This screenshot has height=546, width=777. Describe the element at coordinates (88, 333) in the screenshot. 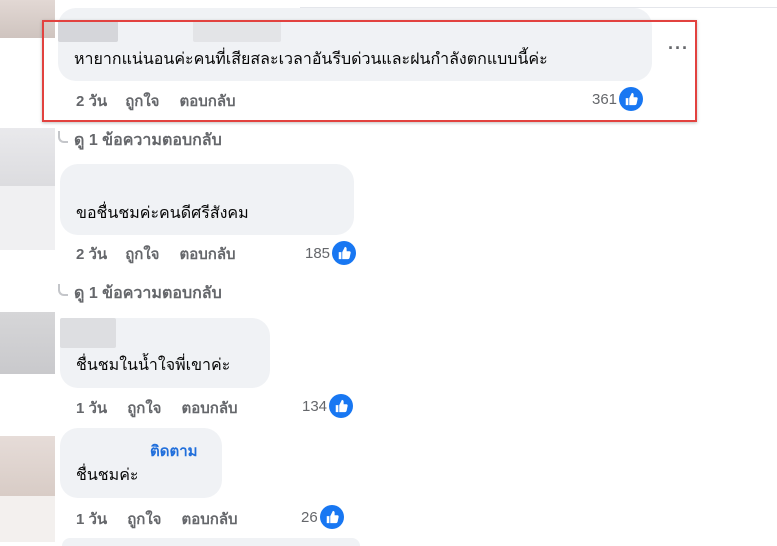

I see `author-name-blurred` at that location.